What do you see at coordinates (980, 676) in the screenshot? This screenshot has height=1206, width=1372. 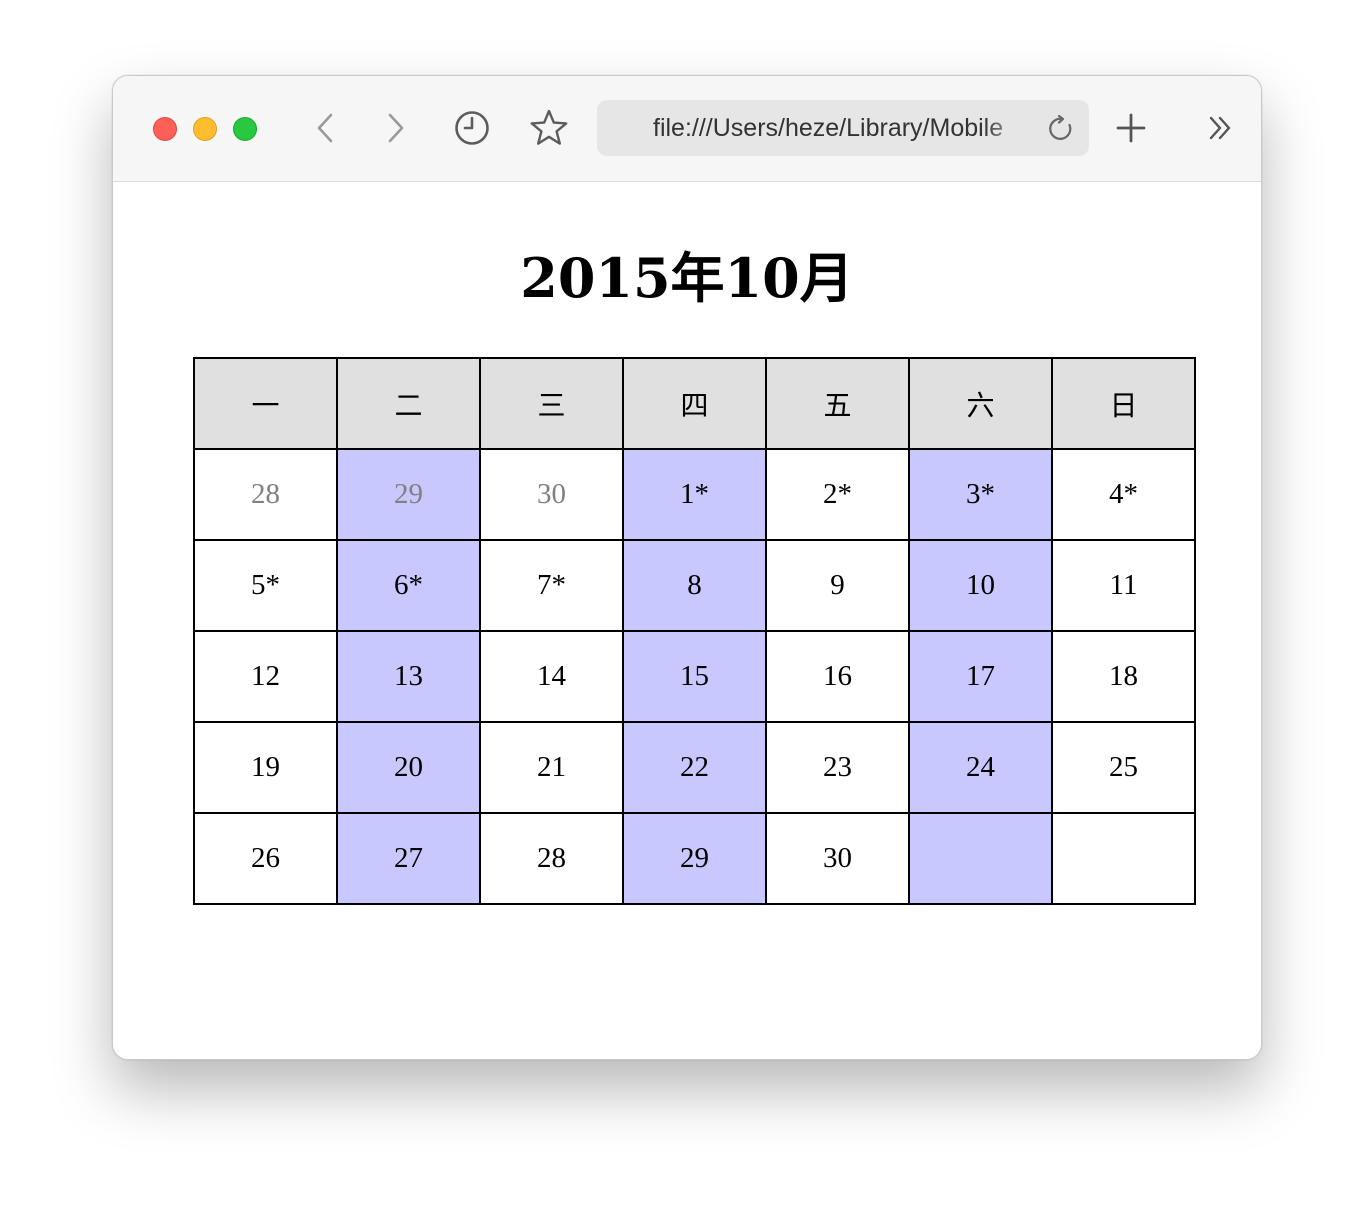 I see `day-cell: 17` at bounding box center [980, 676].